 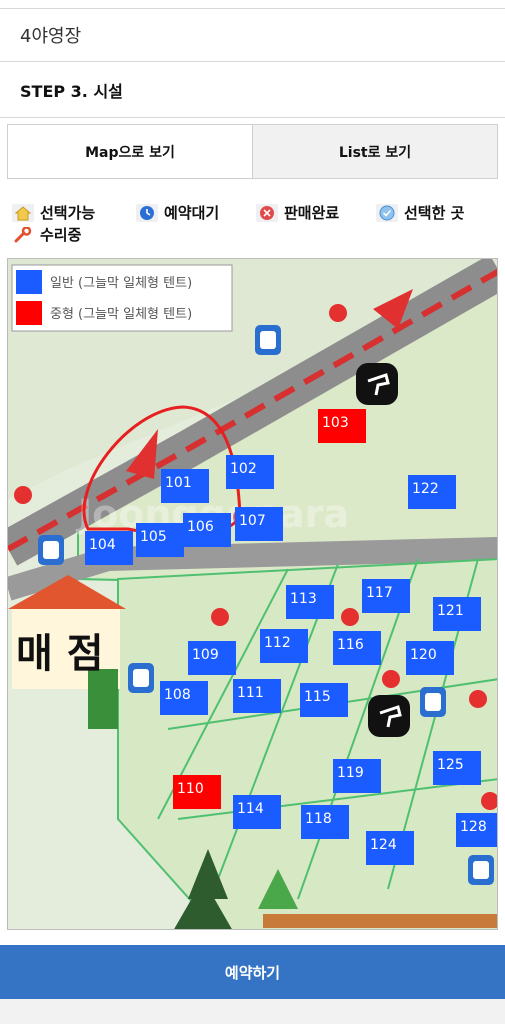 I want to click on legend-sold-out: 판매완료, so click(x=297, y=212).